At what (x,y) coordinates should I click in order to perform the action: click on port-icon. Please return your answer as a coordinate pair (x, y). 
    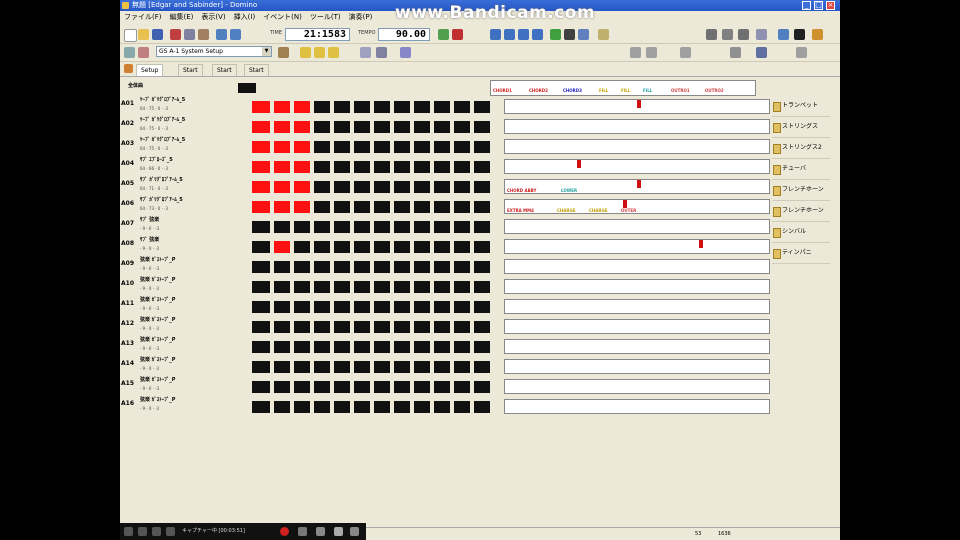
    Looking at the image, I should click on (129, 52).